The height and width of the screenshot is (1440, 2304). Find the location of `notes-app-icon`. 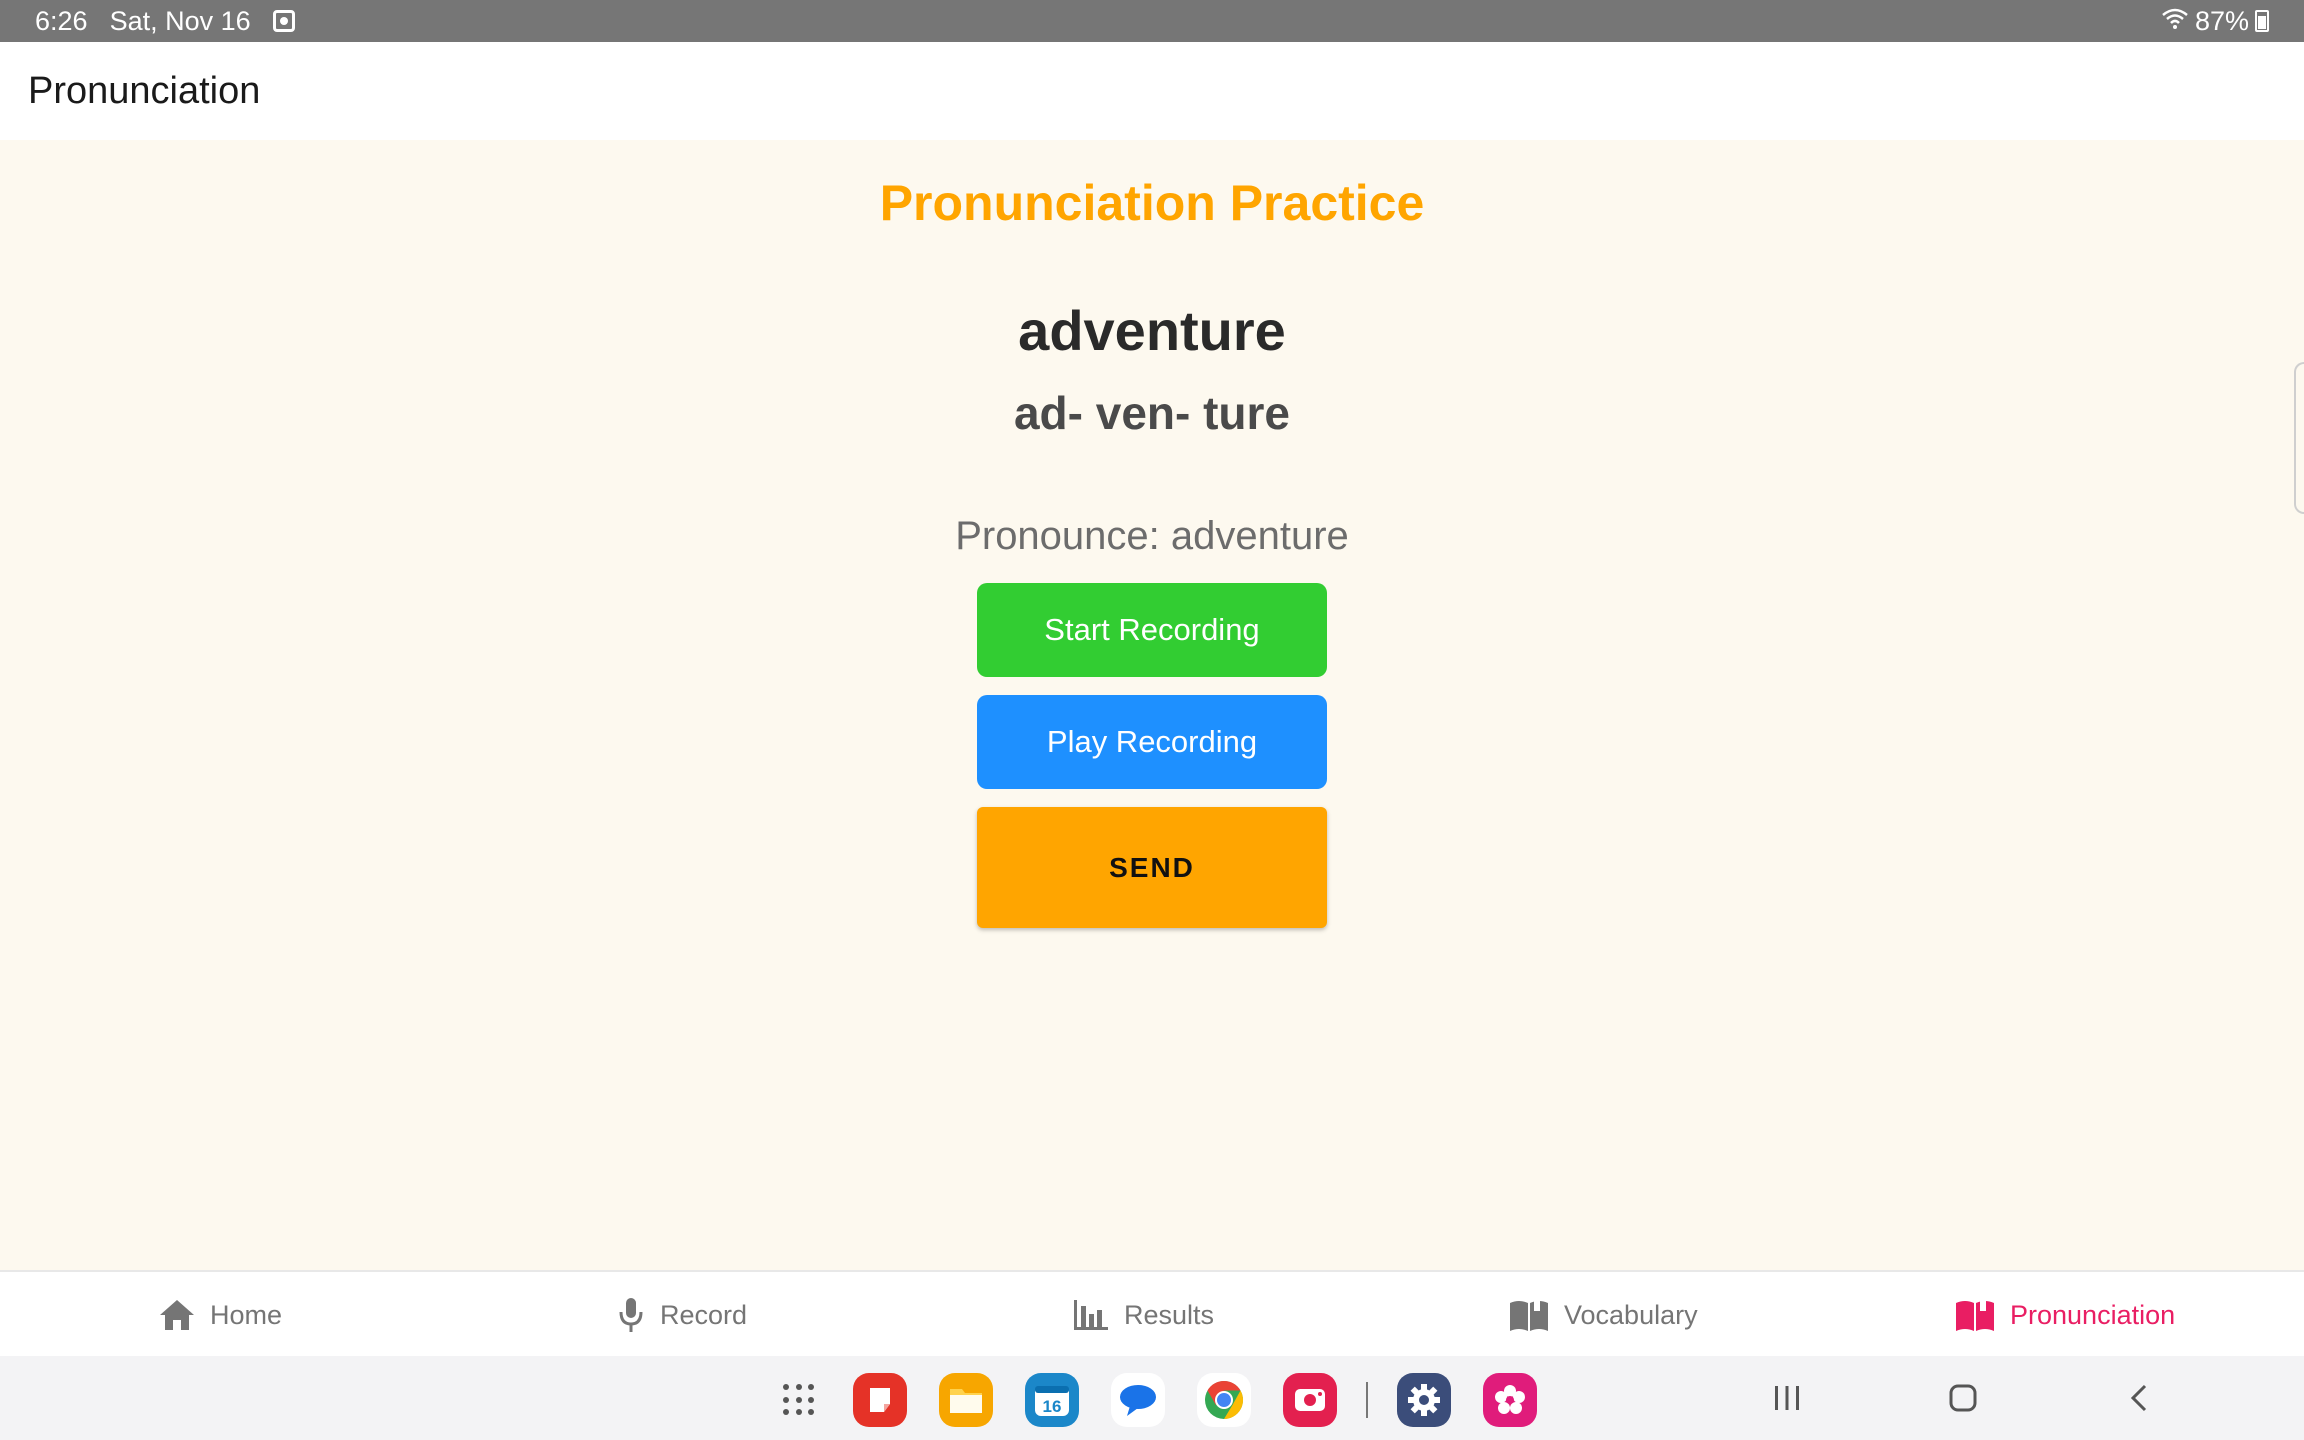

notes-app-icon is located at coordinates (880, 1400).